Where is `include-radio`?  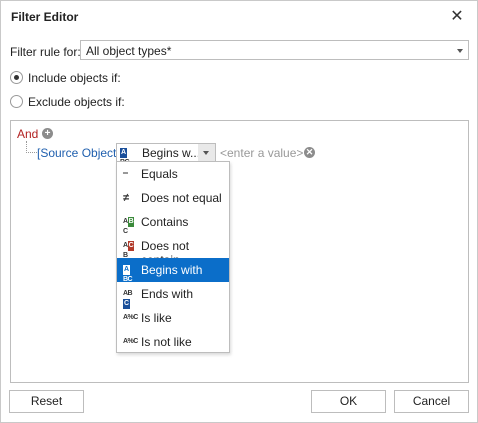 include-radio is located at coordinates (16, 77).